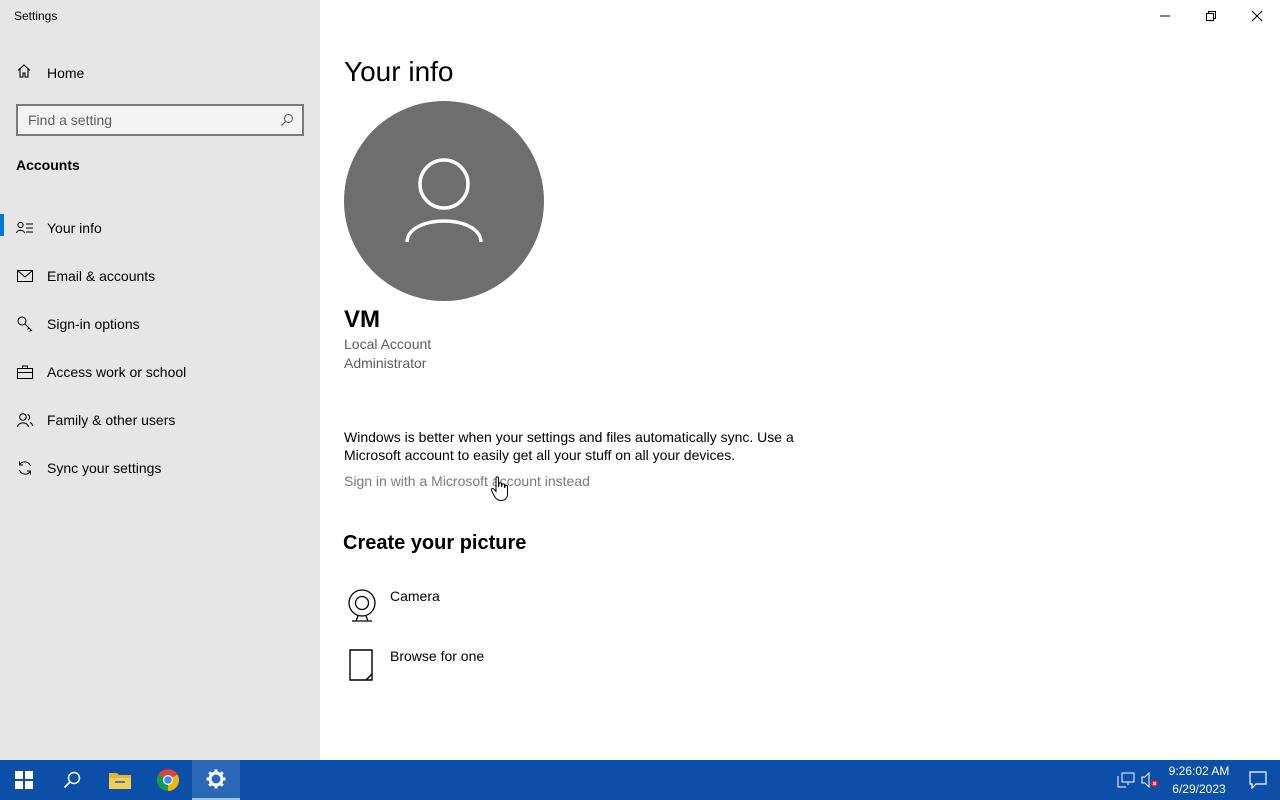  I want to click on taskbar: 9:26:02 AM 6/29/2023, so click(640, 780).